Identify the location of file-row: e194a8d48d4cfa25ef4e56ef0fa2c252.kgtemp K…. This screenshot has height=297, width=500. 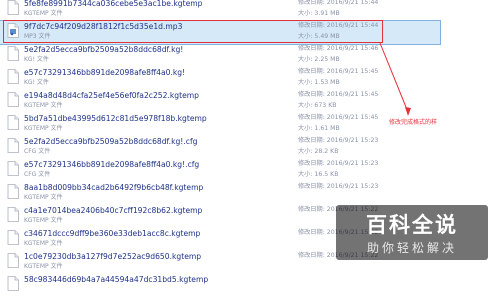
(220, 101).